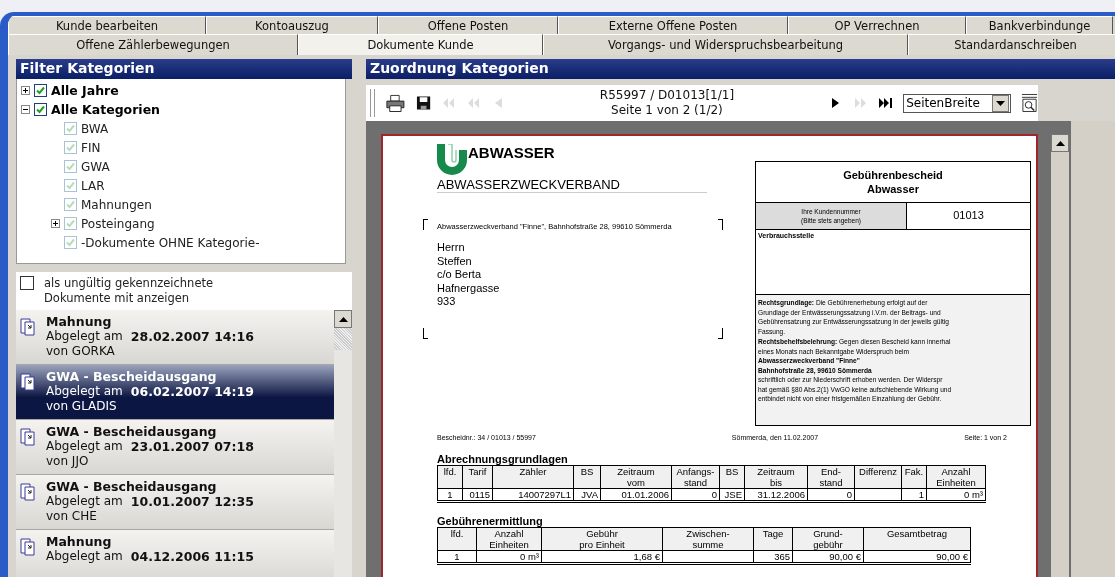  Describe the element at coordinates (877, 25) in the screenshot. I see `tab: OP Verrechnen` at that location.